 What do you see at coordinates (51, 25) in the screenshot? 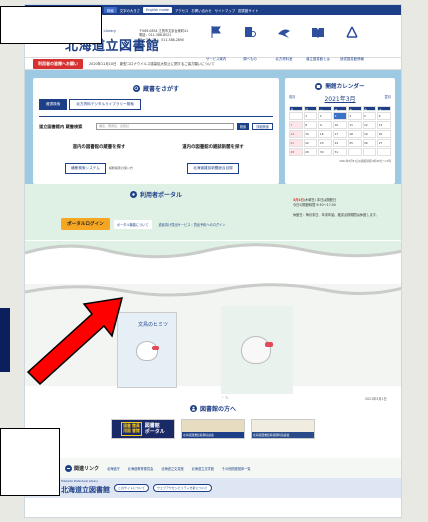
I see `annotation-box-top` at bounding box center [51, 25].